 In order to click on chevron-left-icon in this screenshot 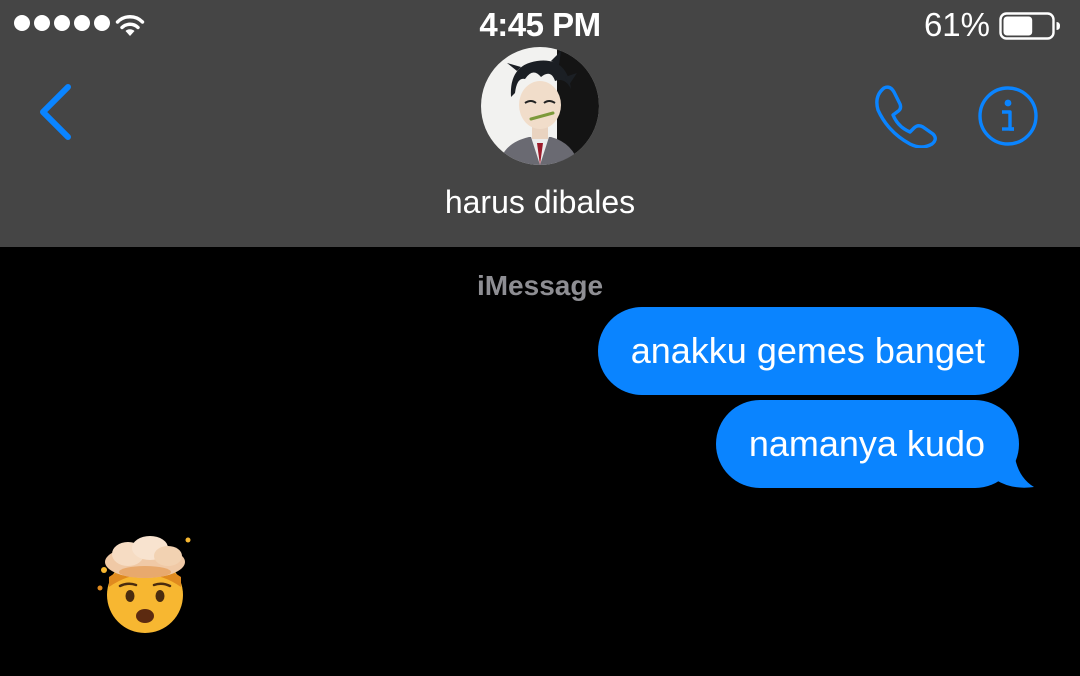, I will do `click(55, 112)`.